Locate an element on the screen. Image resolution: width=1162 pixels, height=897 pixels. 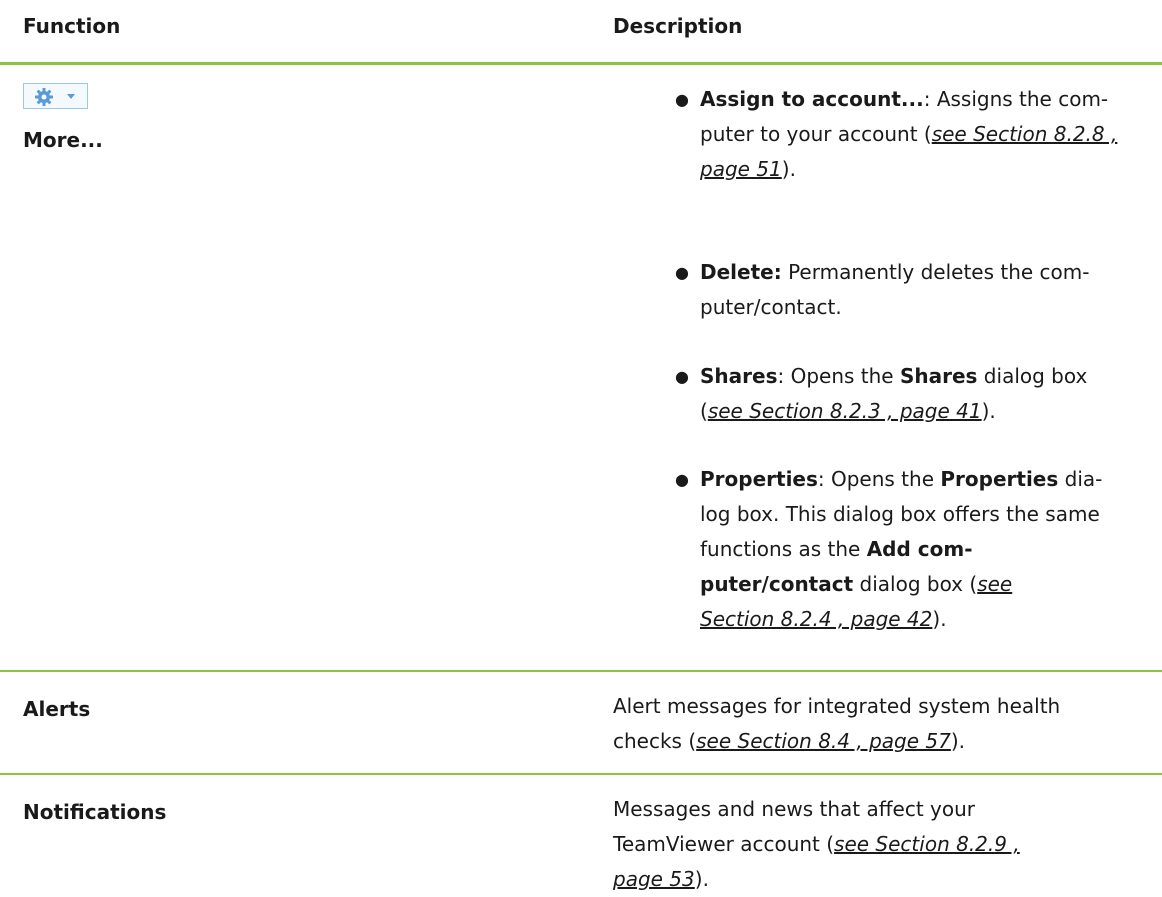
item-text: Permanently deletes the com- is located at coordinates (935, 272).